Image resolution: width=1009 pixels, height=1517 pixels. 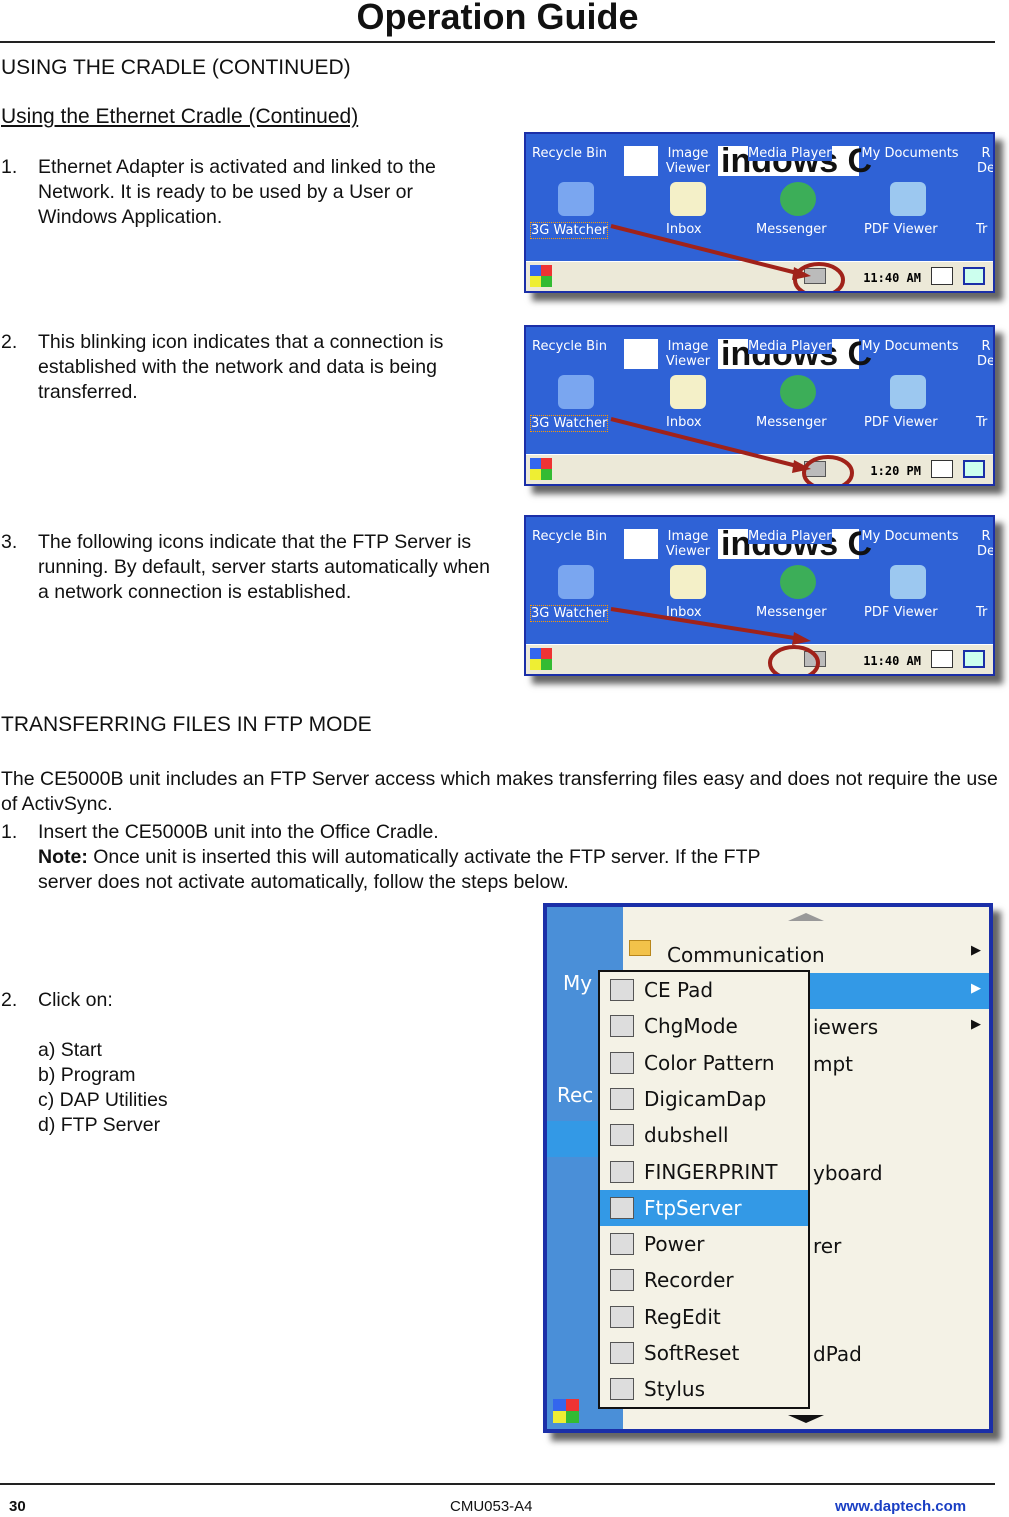 What do you see at coordinates (693, 1207) in the screenshot?
I see `submenu-item-label: FtpServer` at bounding box center [693, 1207].